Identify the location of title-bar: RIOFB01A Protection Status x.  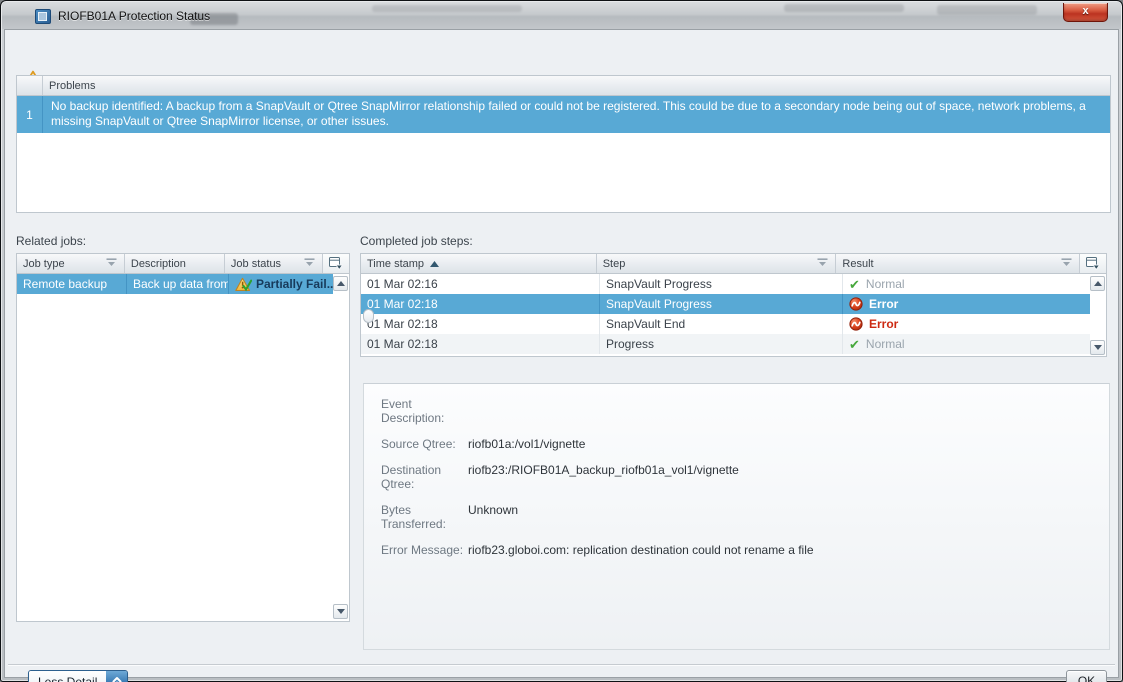
(561, 15).